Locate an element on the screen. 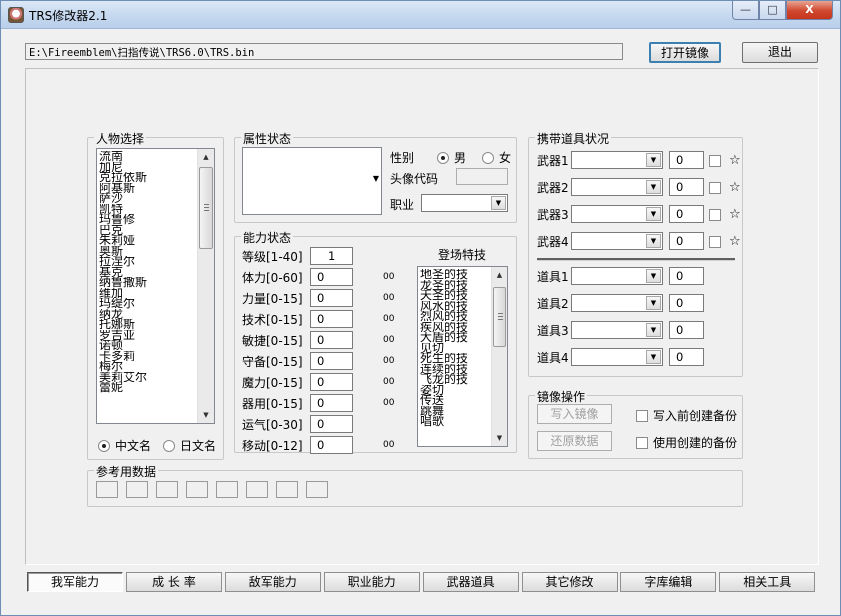  gender-female-radio: 女 is located at coordinates (496, 157).